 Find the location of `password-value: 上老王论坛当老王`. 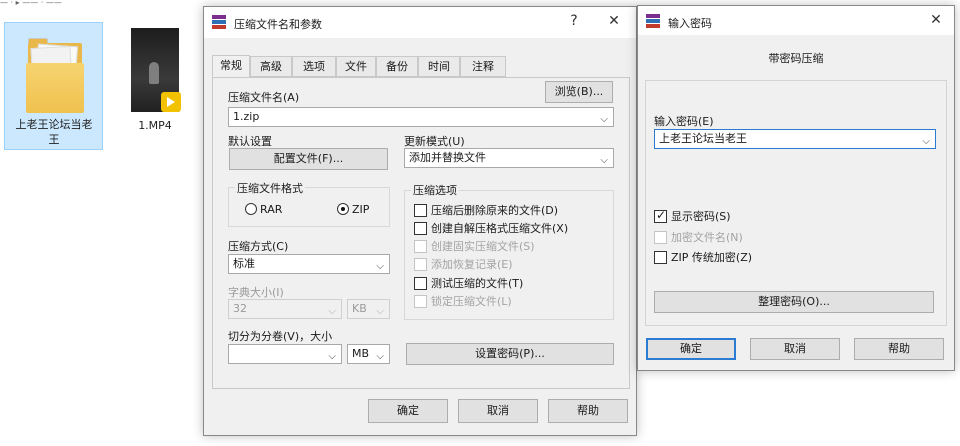

password-value: 上老王论坛当老王 is located at coordinates (703, 138).